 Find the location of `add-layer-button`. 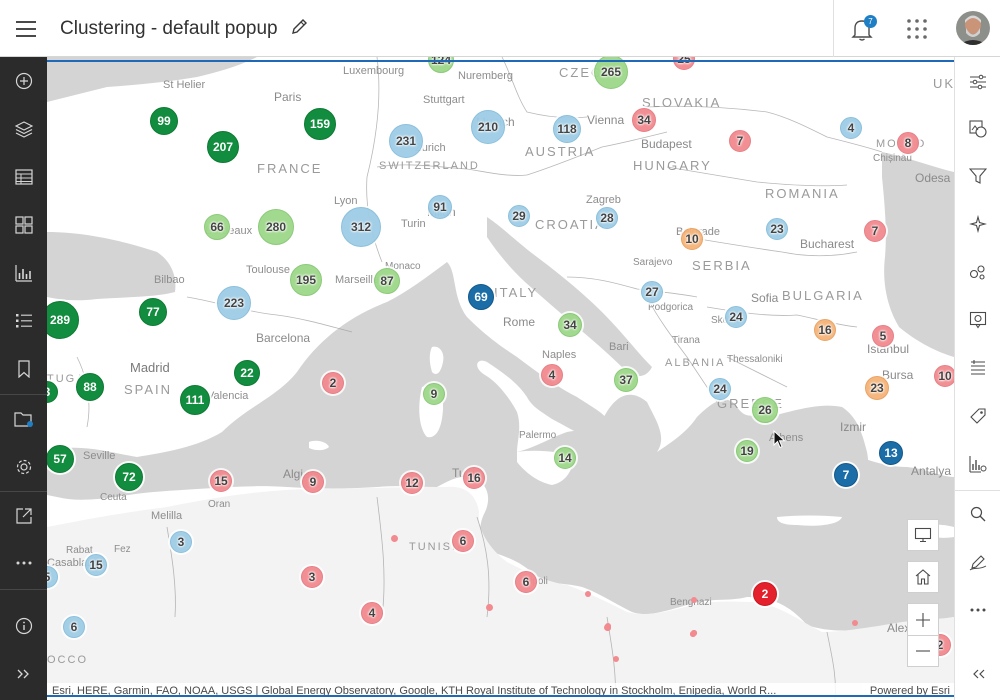

add-layer-button is located at coordinates (23, 81).